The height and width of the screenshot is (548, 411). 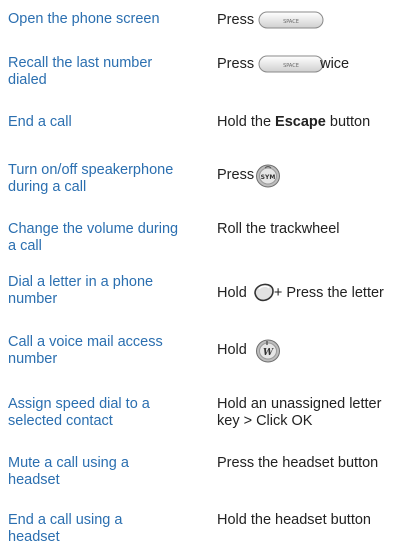 I want to click on task-label: End a call using a headset, so click(x=65, y=528).